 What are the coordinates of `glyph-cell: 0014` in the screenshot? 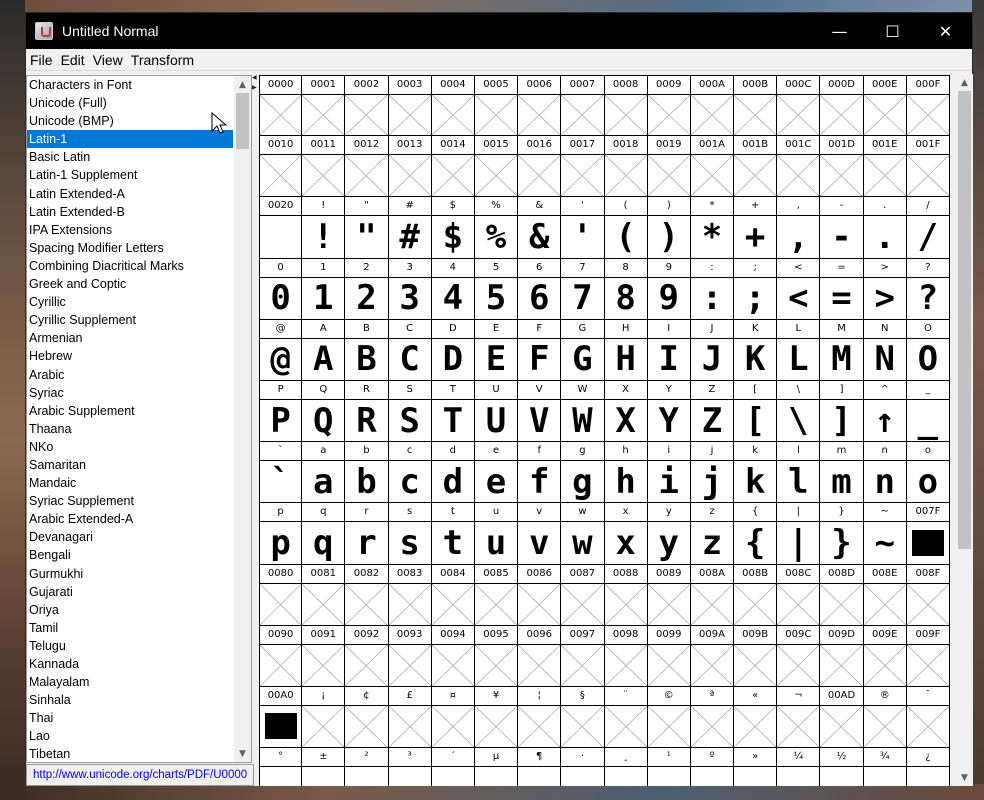 It's located at (453, 167).